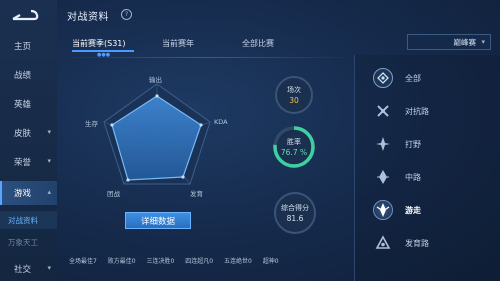 The image size is (500, 281). What do you see at coordinates (433, 177) in the screenshot?
I see `role-item-mid-lane: 中路` at bounding box center [433, 177].